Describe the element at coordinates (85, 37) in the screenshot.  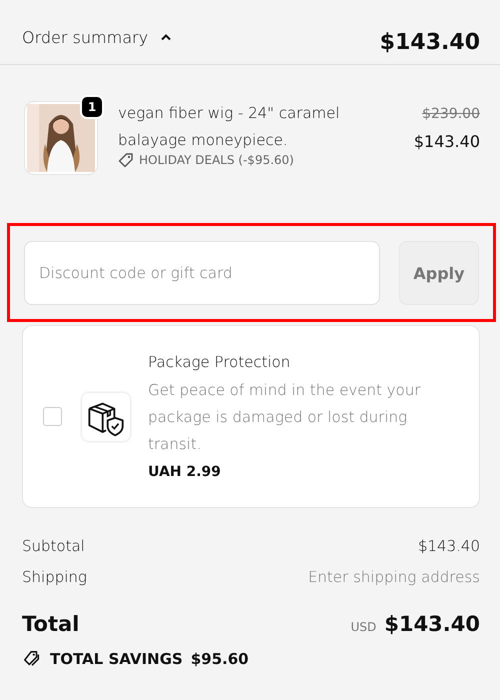
I see `order-summary-toggle: Order summary` at that location.